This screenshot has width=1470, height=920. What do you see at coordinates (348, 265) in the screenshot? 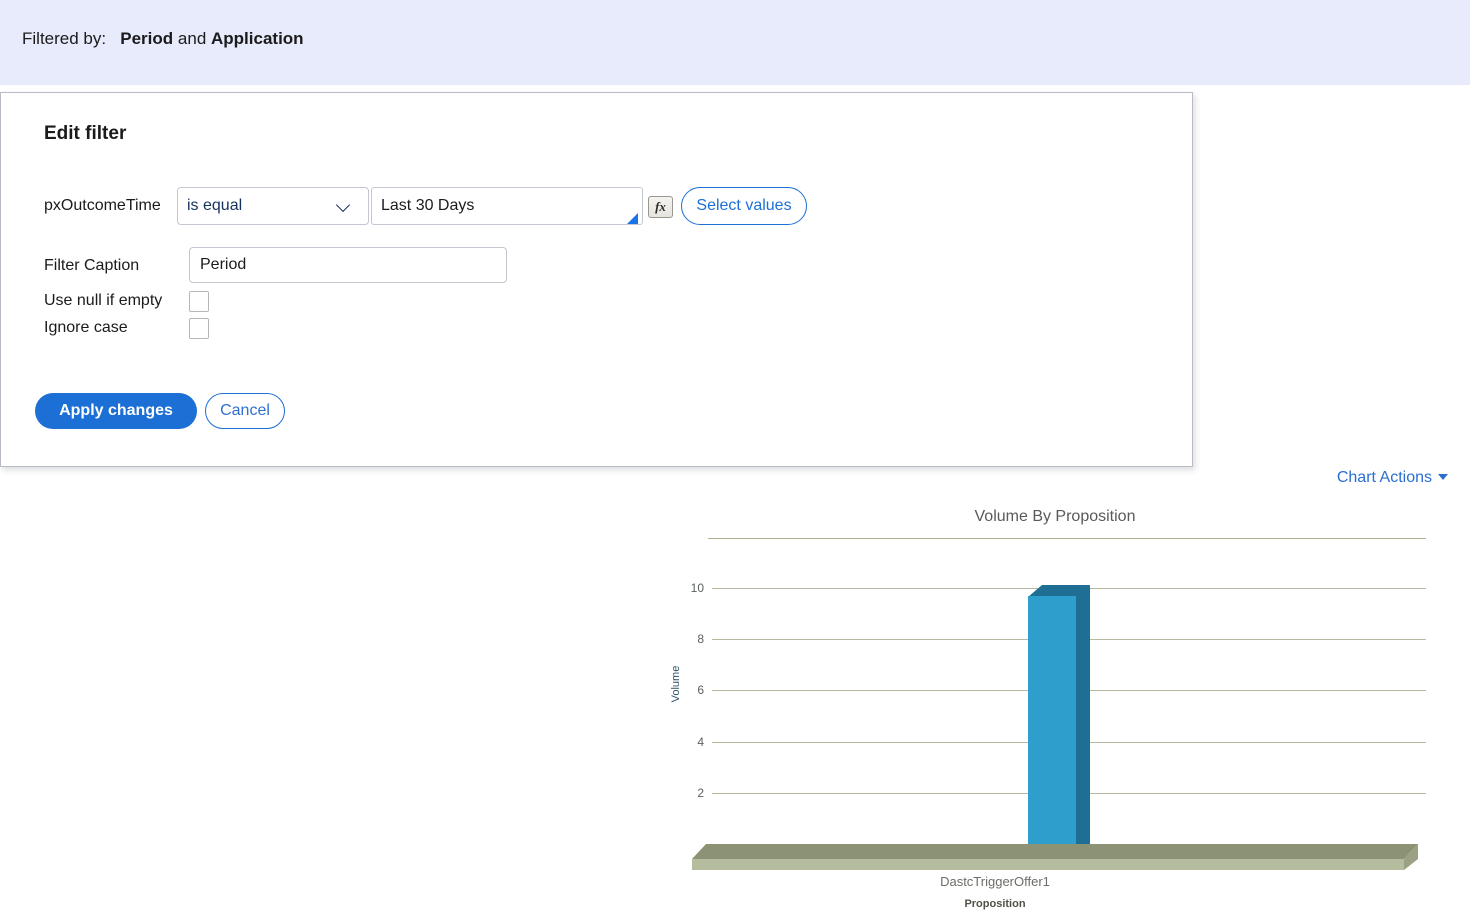
I see `filter-caption-input` at bounding box center [348, 265].